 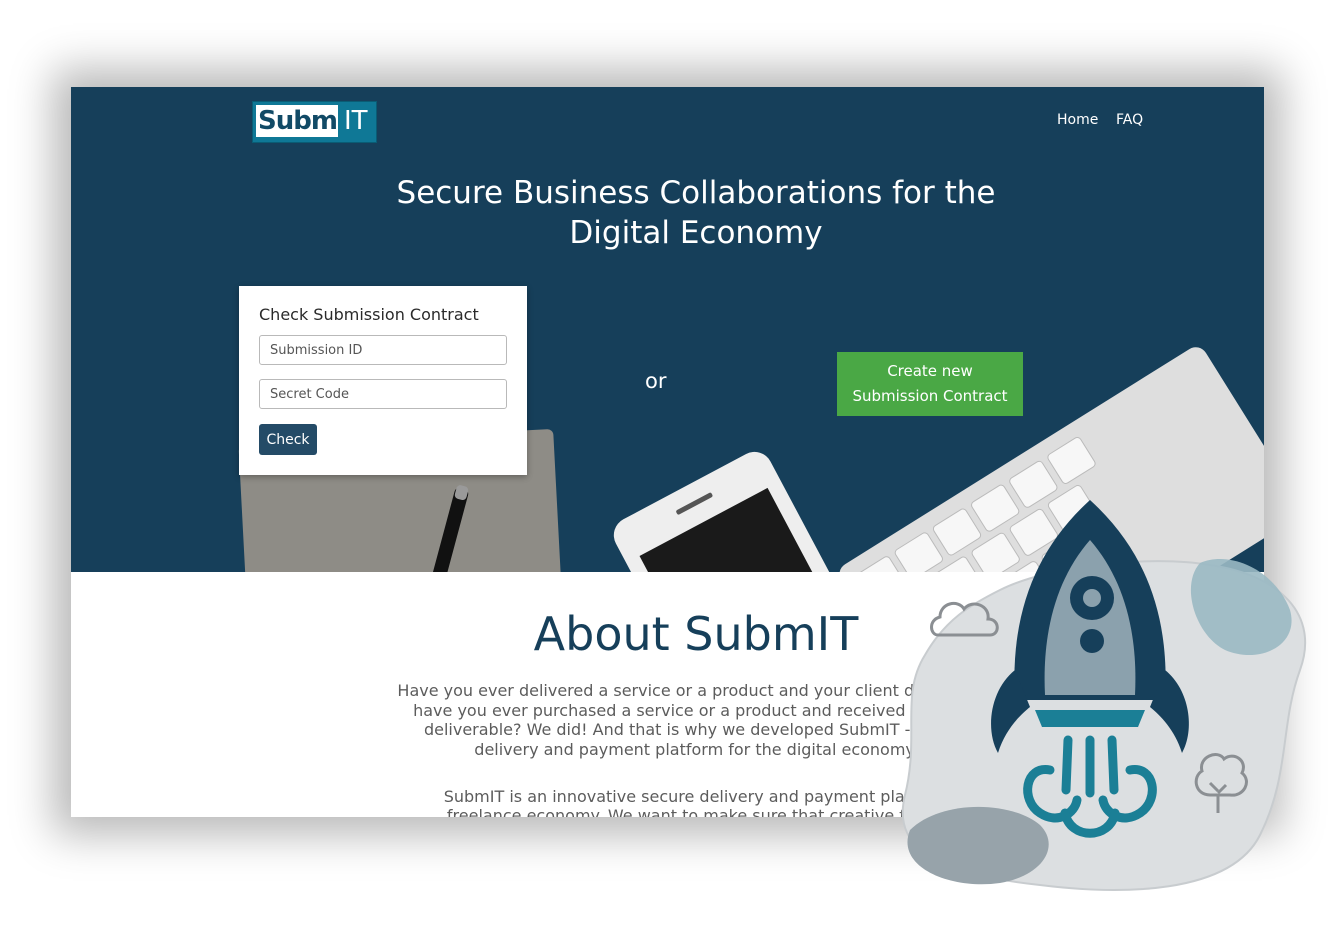 What do you see at coordinates (383, 350) in the screenshot?
I see `submission-id-input` at bounding box center [383, 350].